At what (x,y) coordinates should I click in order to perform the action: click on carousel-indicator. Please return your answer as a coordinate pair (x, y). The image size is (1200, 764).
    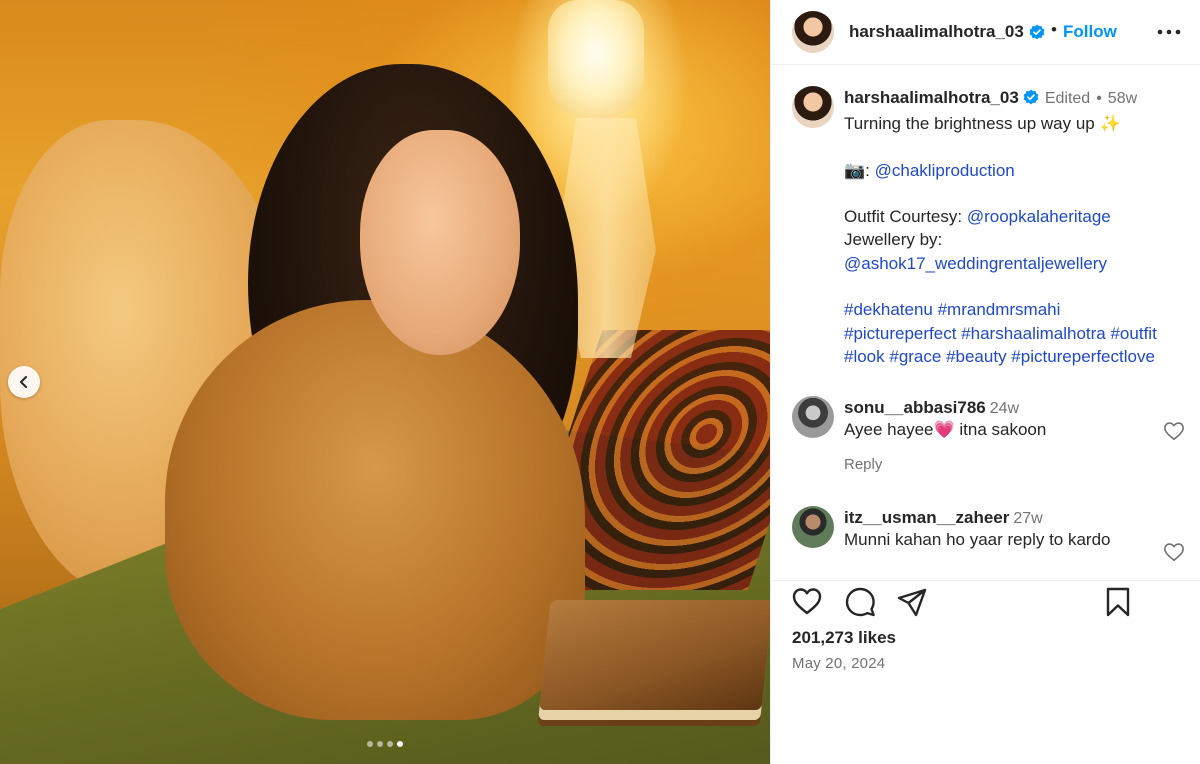
    Looking at the image, I should click on (385, 744).